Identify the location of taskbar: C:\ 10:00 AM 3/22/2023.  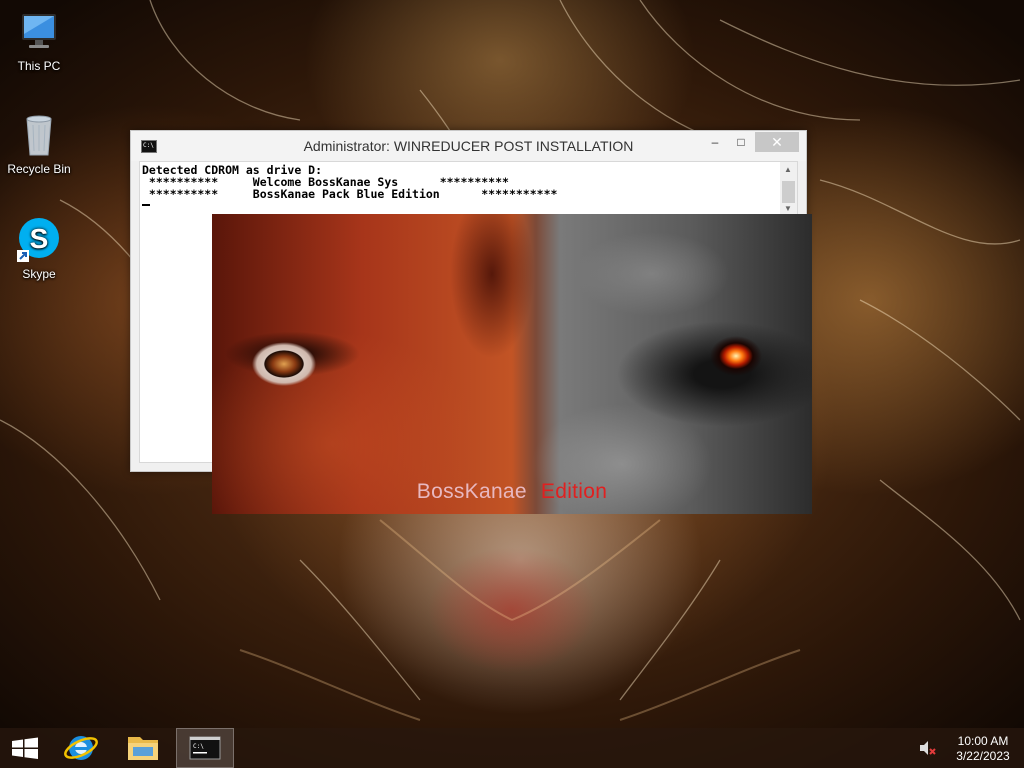
(512, 748).